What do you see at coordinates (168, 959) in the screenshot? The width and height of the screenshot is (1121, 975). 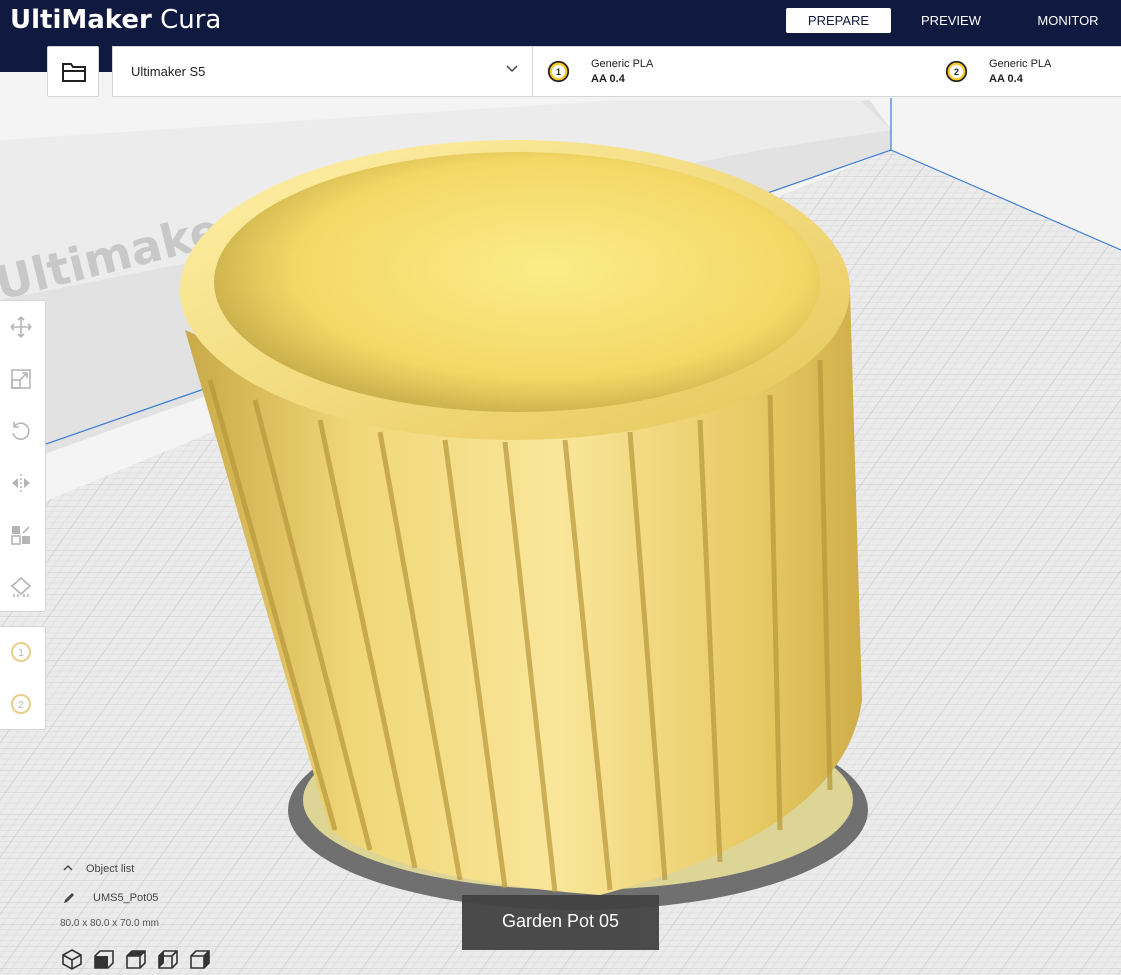 I see `left-view-icon` at bounding box center [168, 959].